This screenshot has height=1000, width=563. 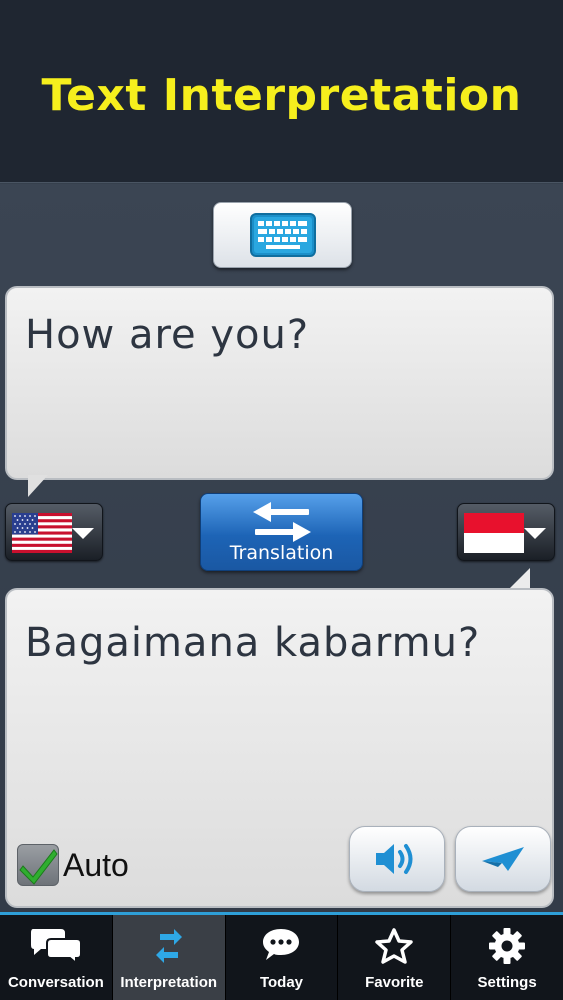 What do you see at coordinates (42, 533) in the screenshot?
I see `us-flag-icon` at bounding box center [42, 533].